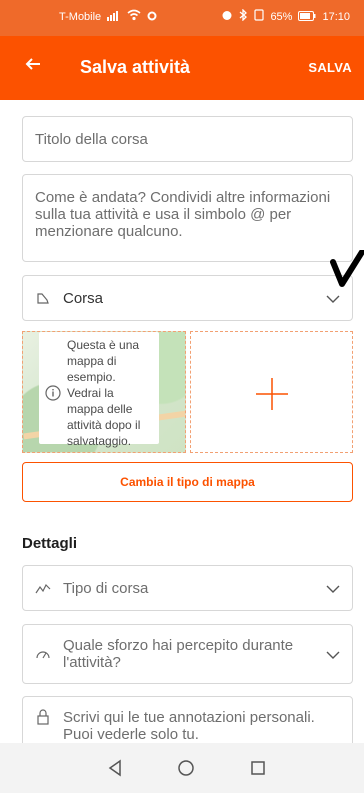  I want to click on clock: 17:10, so click(336, 16).